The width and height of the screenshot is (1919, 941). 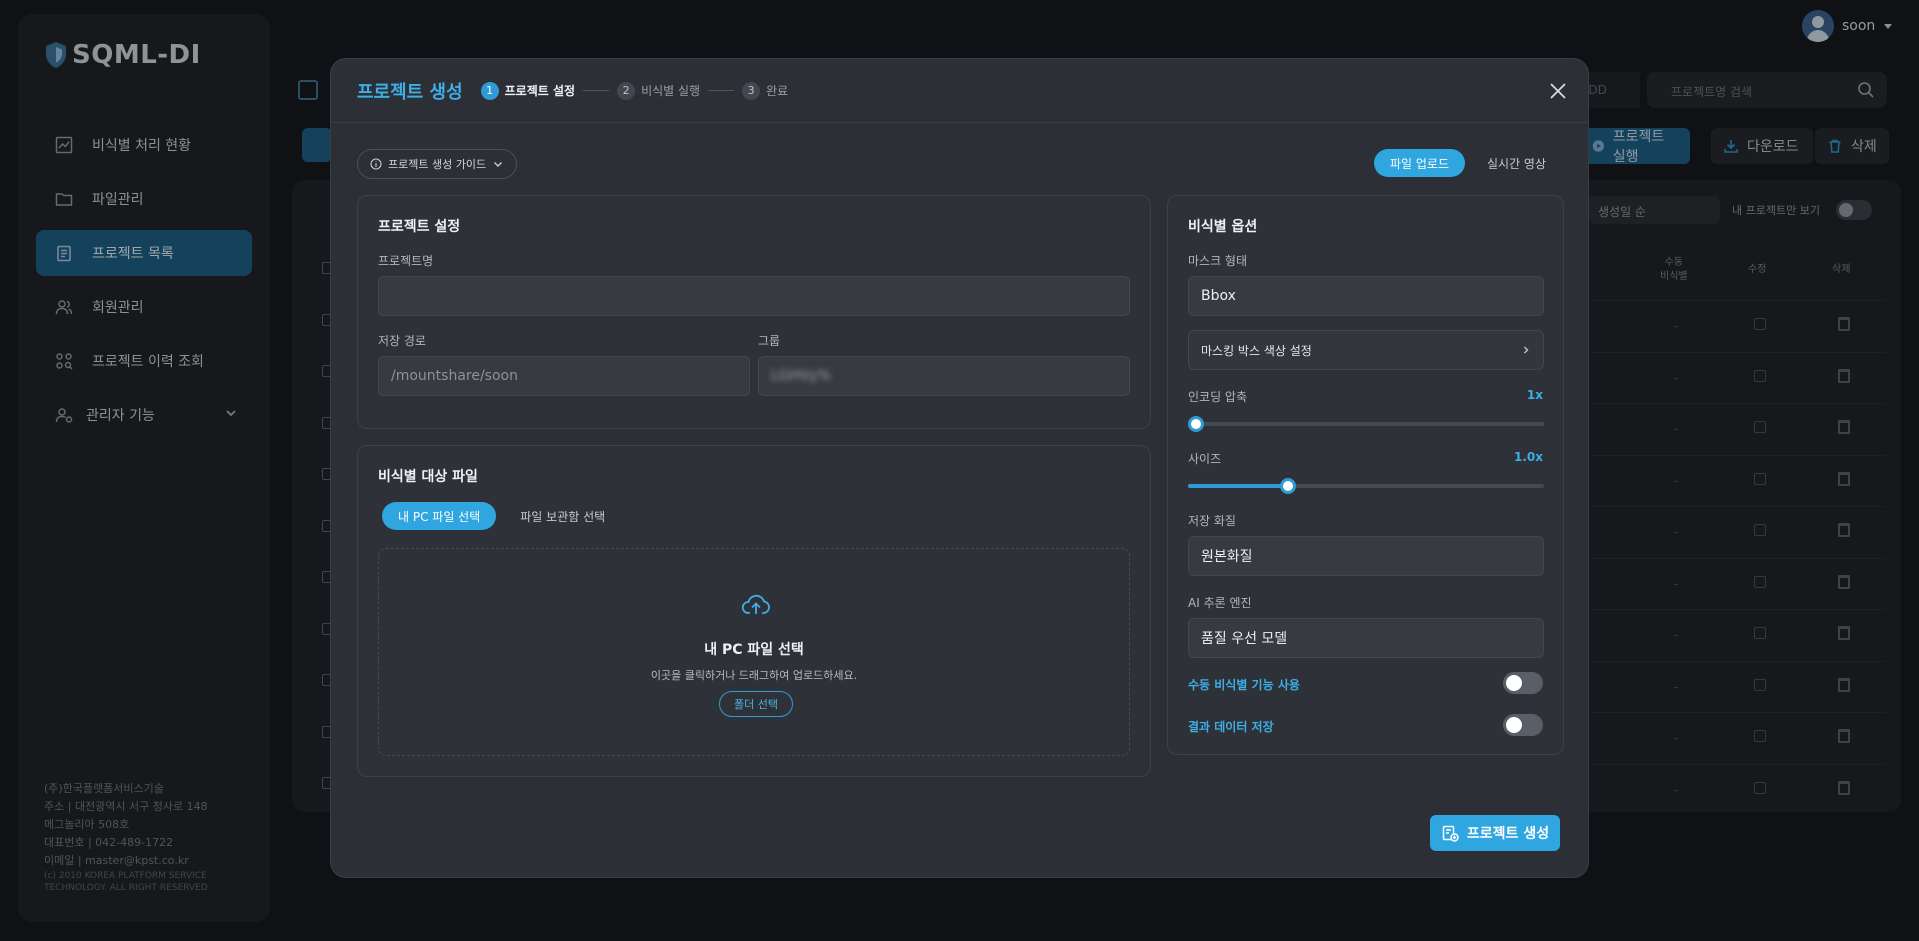 What do you see at coordinates (1523, 683) in the screenshot?
I see `manual-deid-toggle` at bounding box center [1523, 683].